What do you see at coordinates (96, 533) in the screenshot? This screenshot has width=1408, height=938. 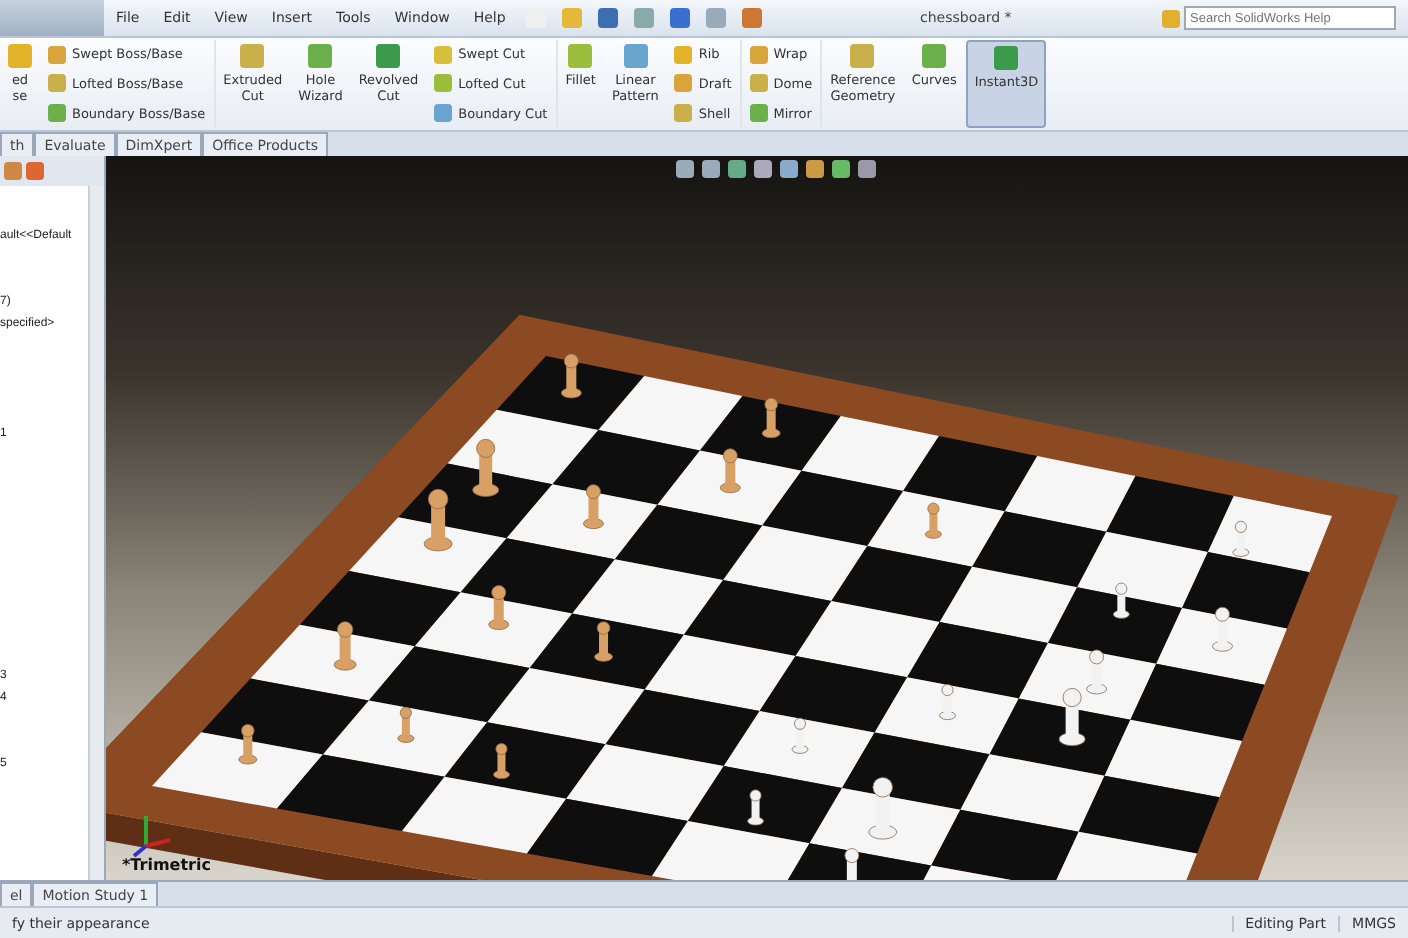 I see `scrollbar` at bounding box center [96, 533].